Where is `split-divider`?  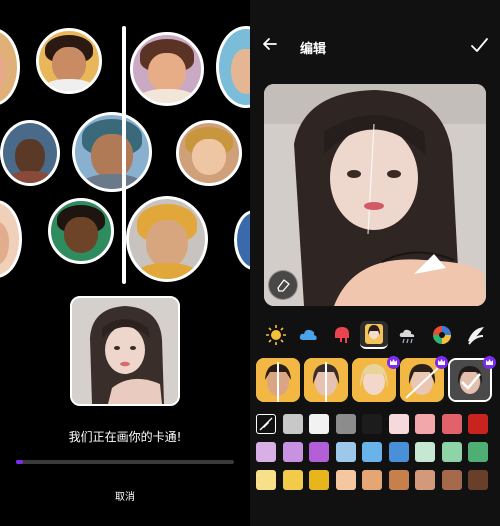
split-divider is located at coordinates (124, 155).